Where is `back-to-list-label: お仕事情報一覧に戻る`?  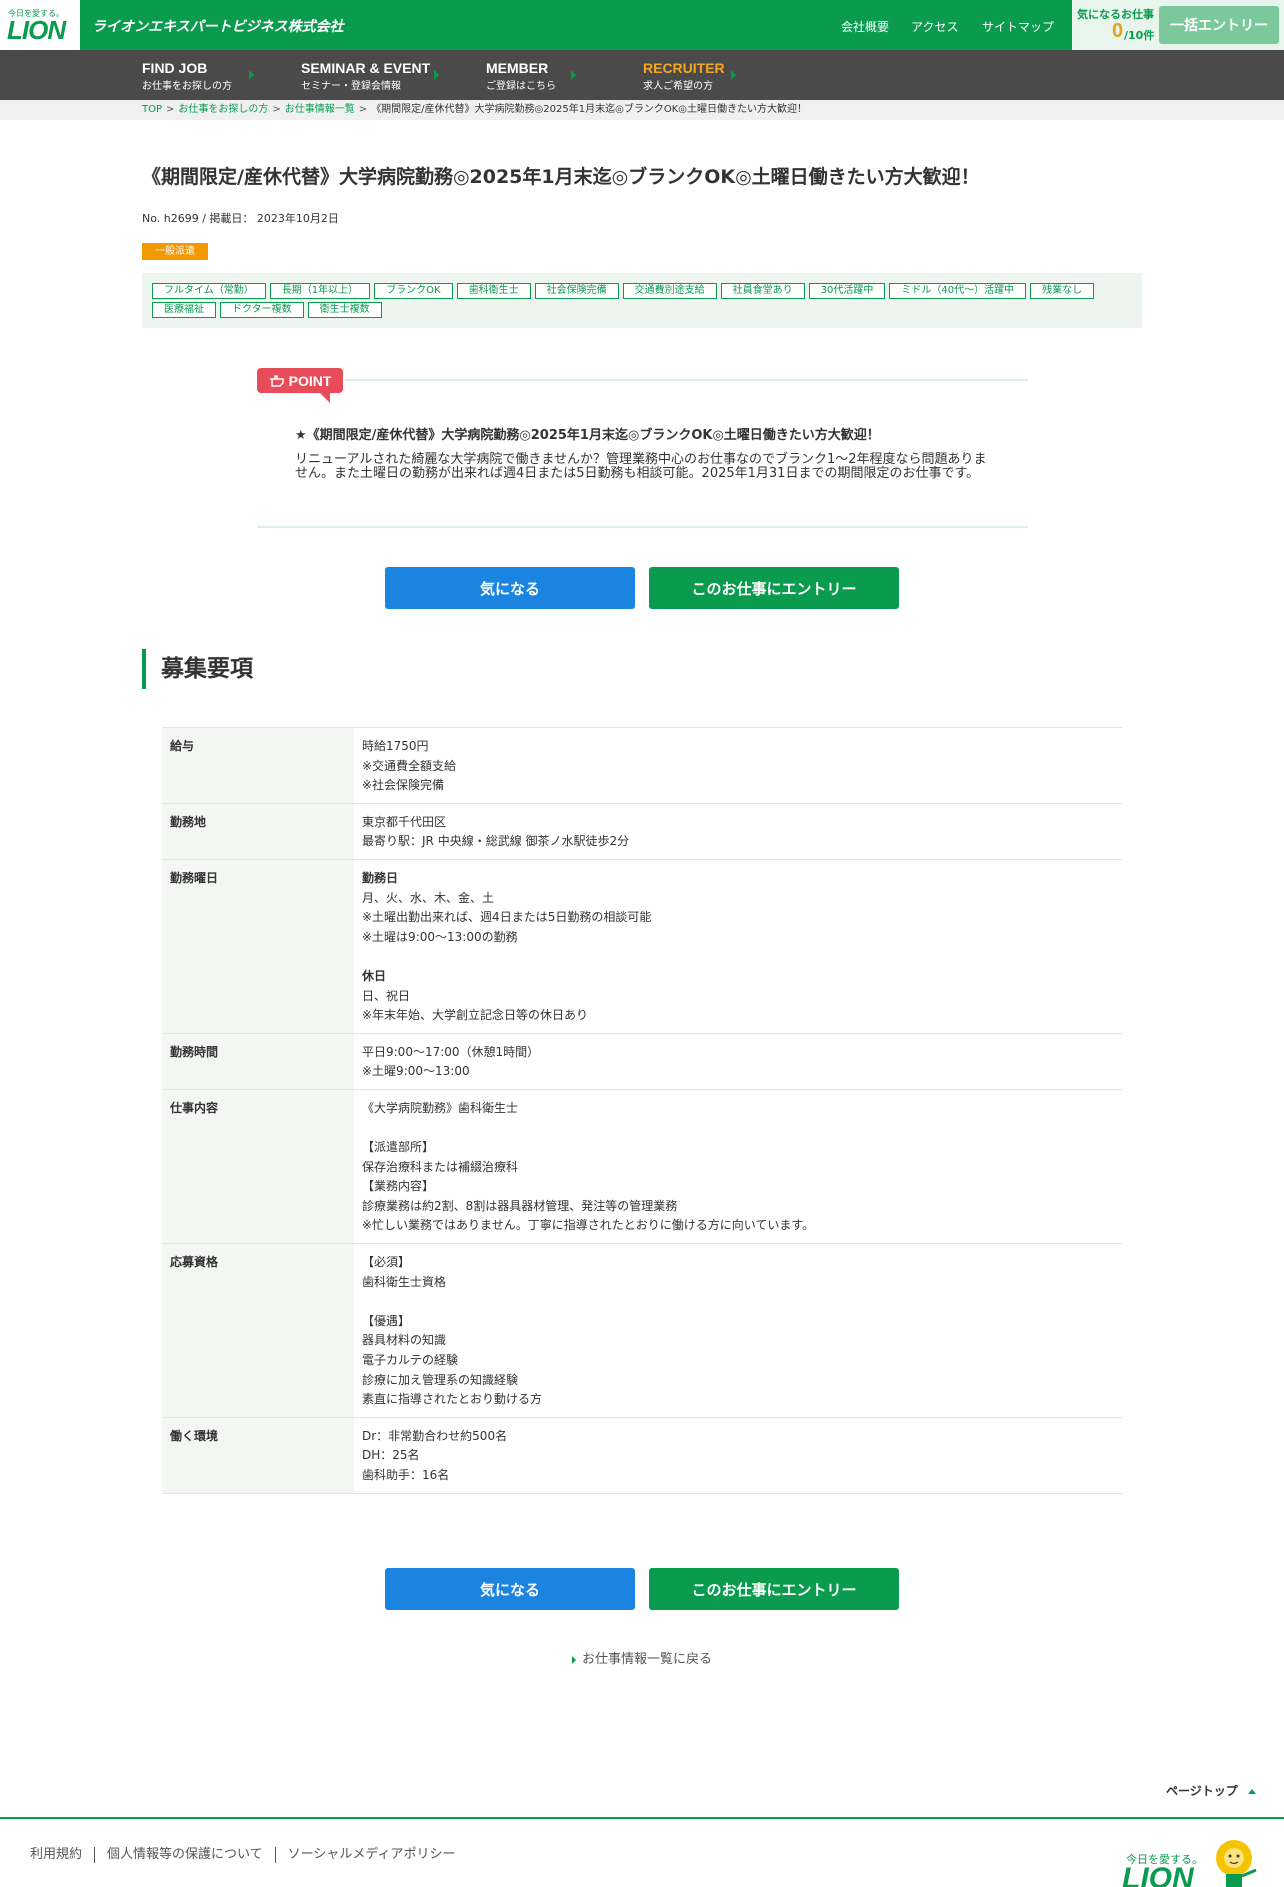 back-to-list-label: お仕事情報一覧に戻る is located at coordinates (647, 1659).